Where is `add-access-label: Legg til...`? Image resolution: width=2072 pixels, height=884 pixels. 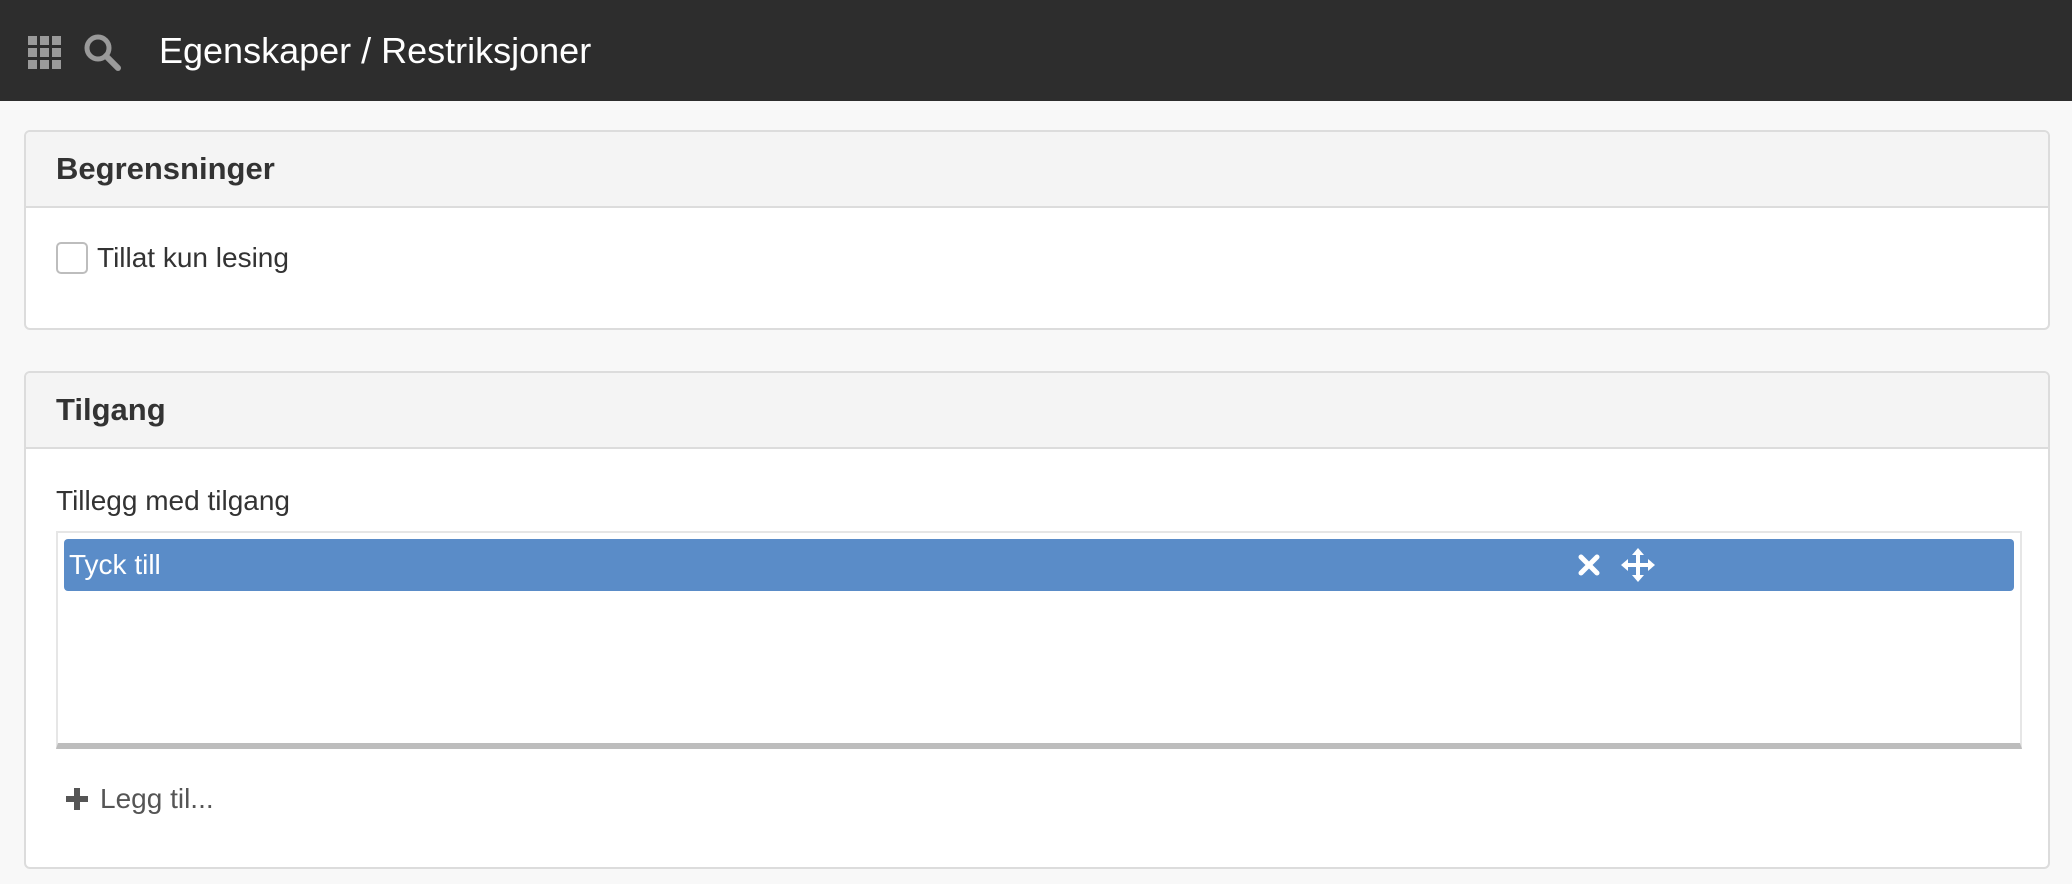
add-access-label: Legg til... is located at coordinates (157, 798).